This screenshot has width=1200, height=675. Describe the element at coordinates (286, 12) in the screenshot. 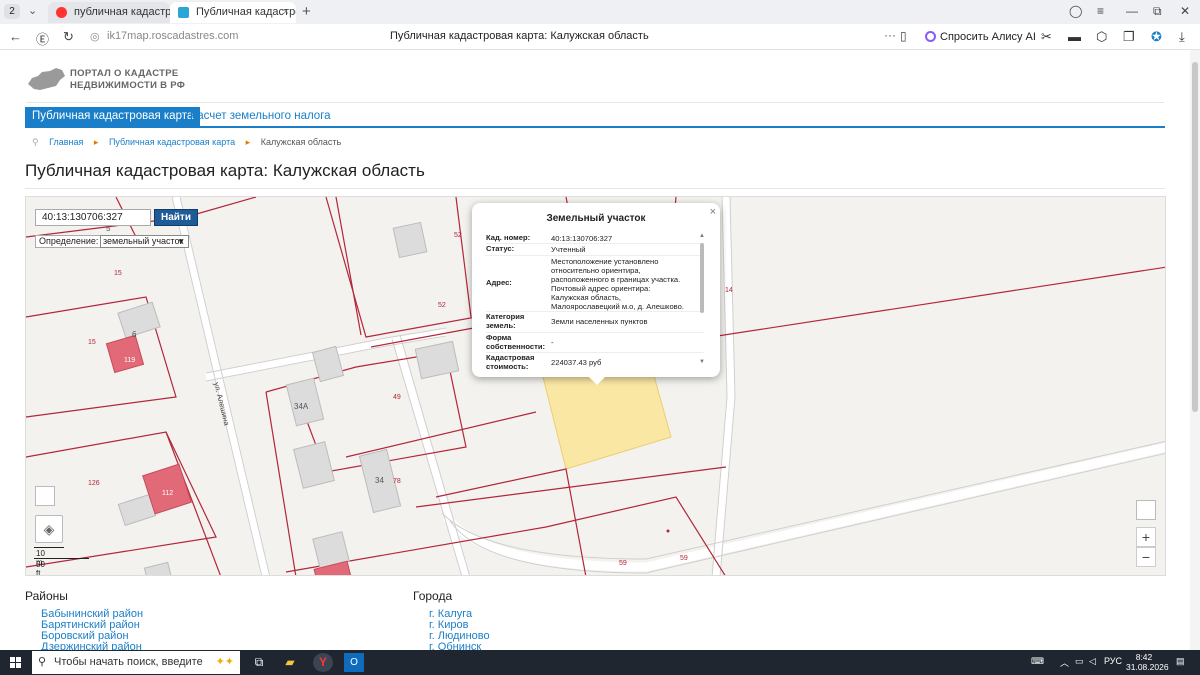

I see `close-tab-icon: ×` at that location.